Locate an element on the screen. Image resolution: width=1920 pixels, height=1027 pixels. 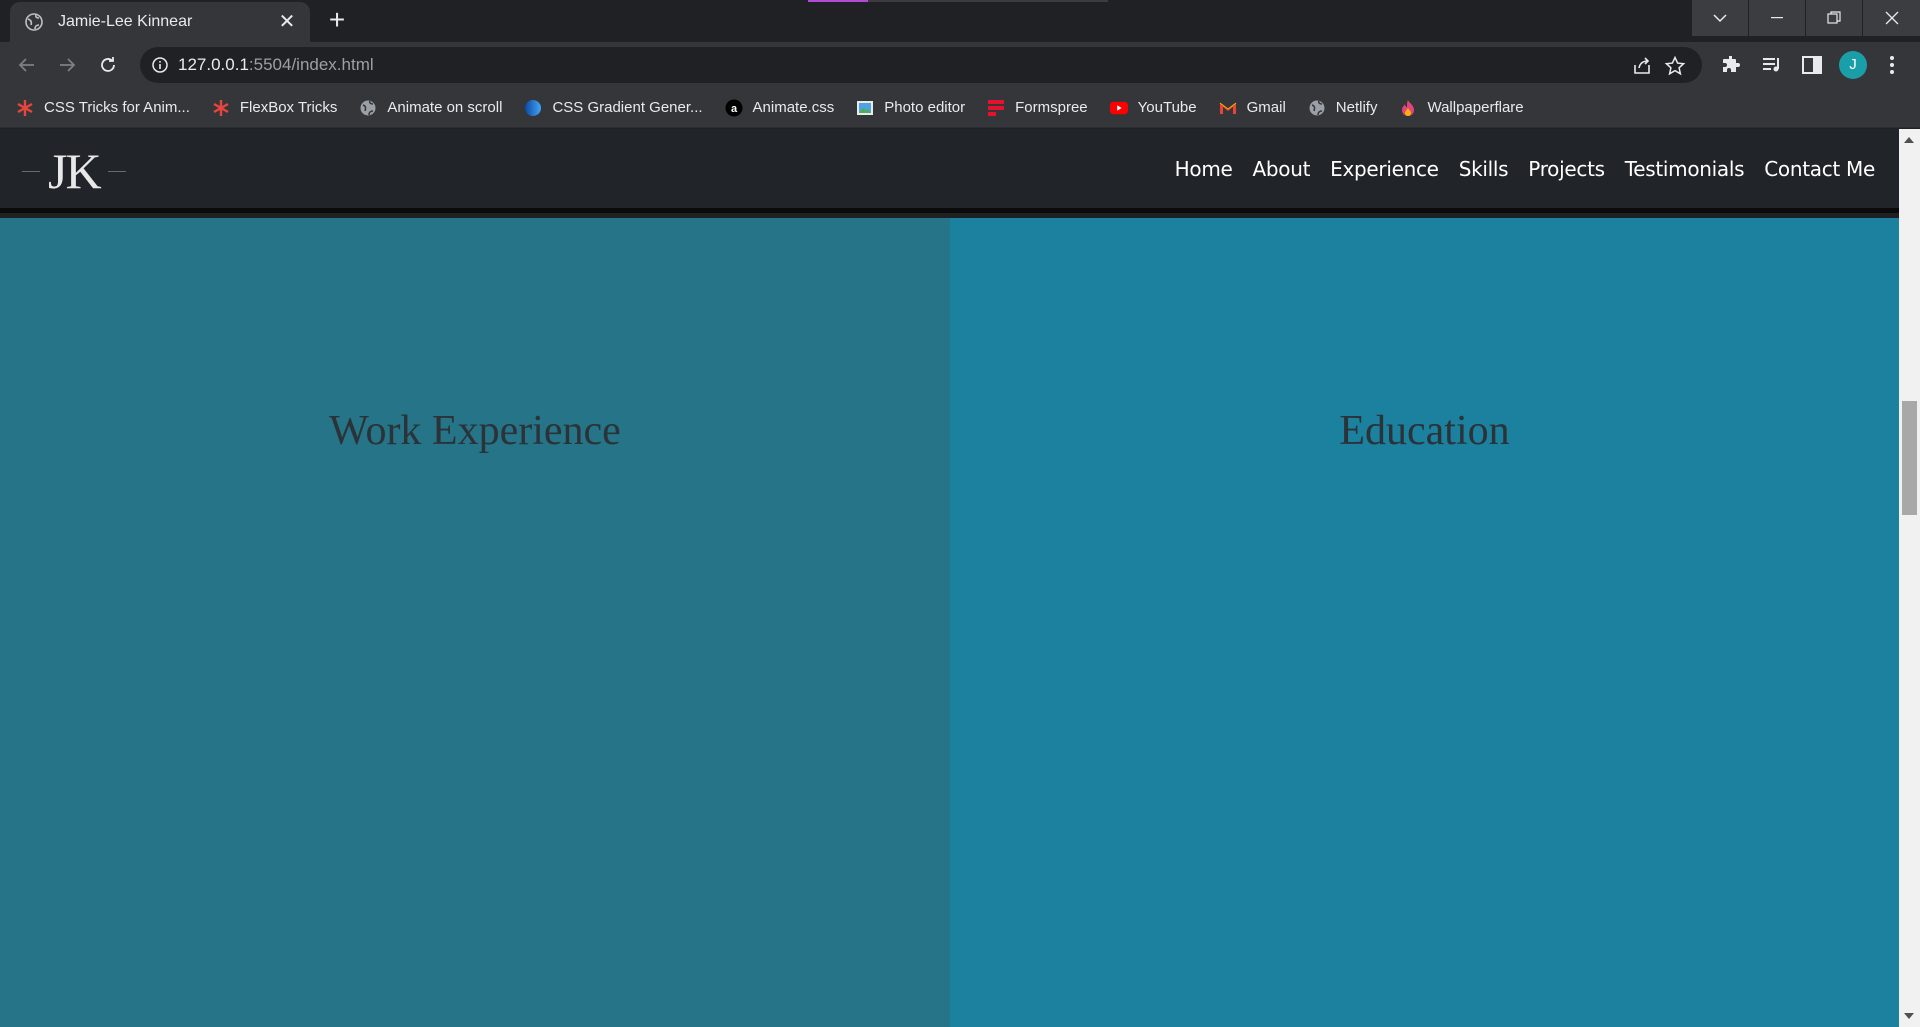
bookmark-label: YouTube is located at coordinates (1167, 107).